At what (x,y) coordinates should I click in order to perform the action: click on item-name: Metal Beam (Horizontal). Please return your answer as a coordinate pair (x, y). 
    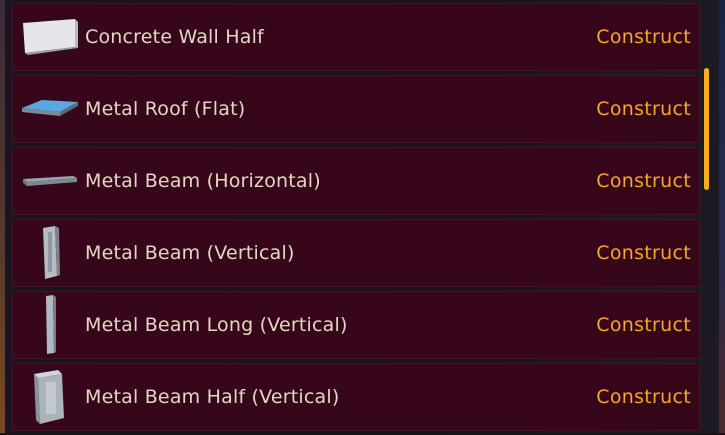
    Looking at the image, I should click on (203, 181).